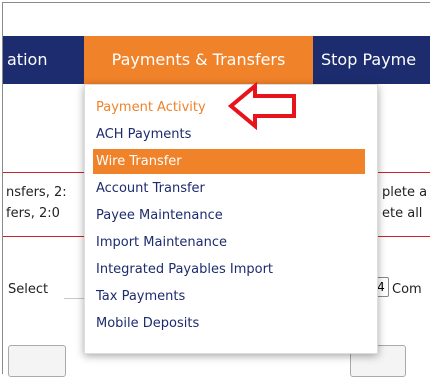 The image size is (430, 377). Describe the element at coordinates (198, 60) in the screenshot. I see `nav-item-payments-transfers: Payments & Transfers` at that location.